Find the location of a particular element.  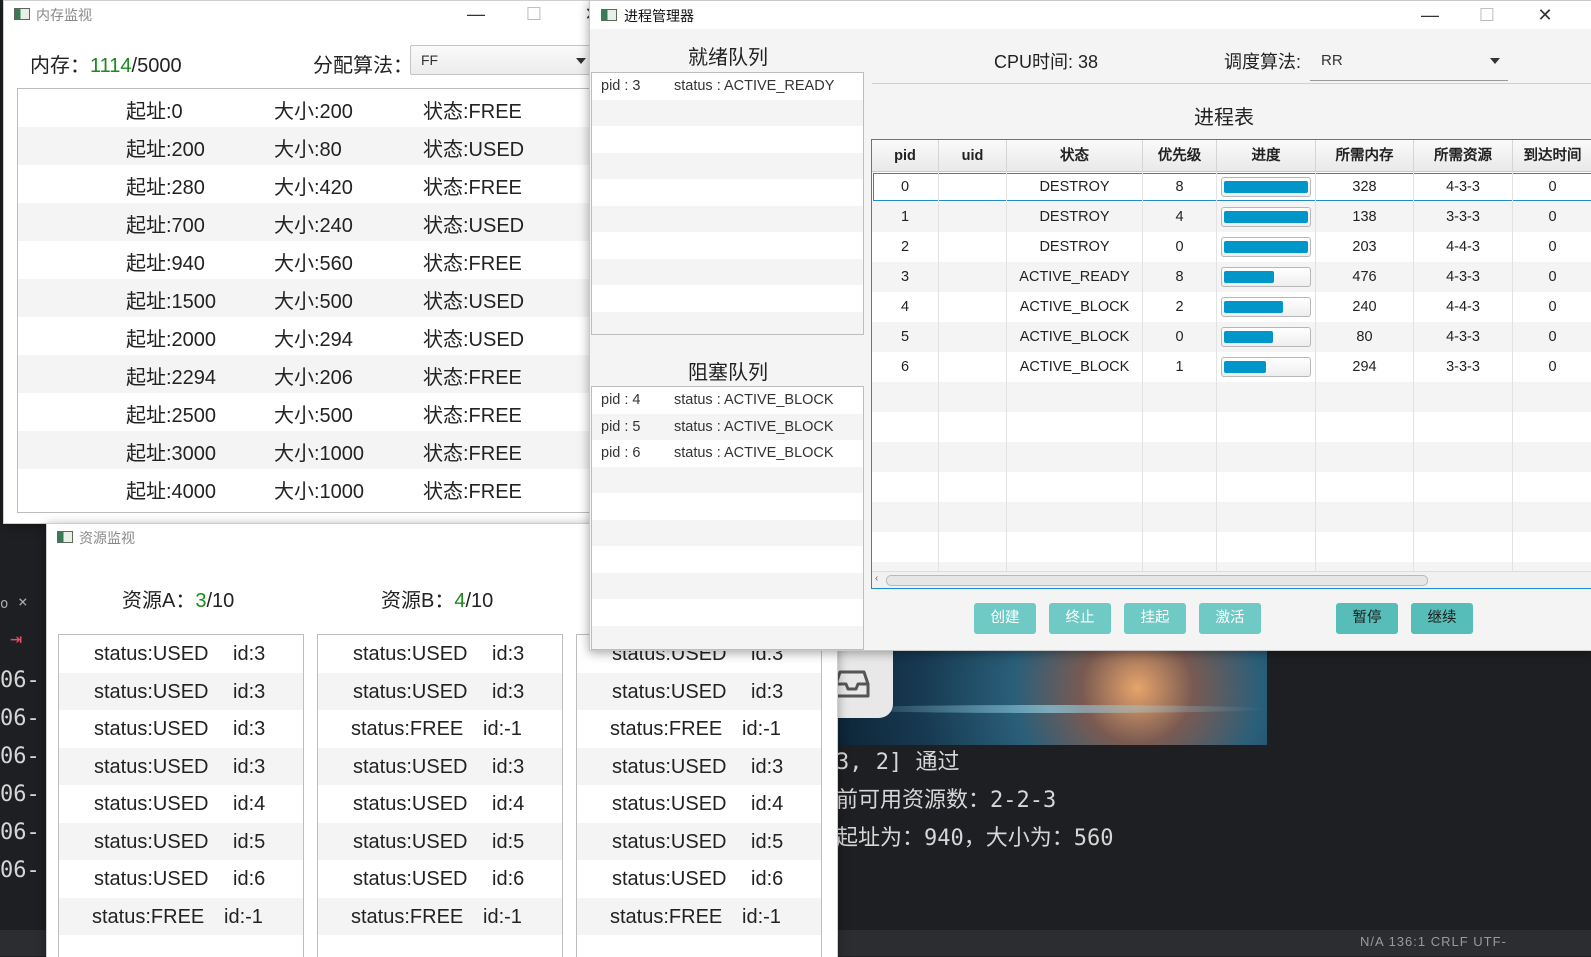

table-row: 3 ACTIVE_READY 8 476 4-3-3 0 is located at coordinates (1231, 277).